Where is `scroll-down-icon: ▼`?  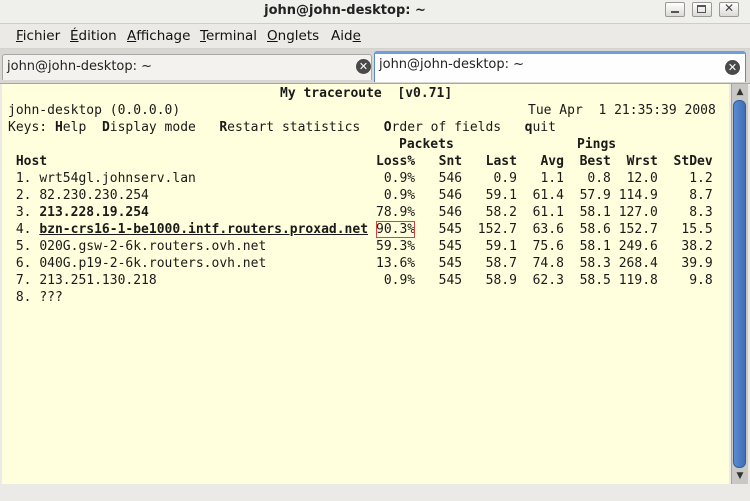
scroll-down-icon: ▼ is located at coordinates (740, 476).